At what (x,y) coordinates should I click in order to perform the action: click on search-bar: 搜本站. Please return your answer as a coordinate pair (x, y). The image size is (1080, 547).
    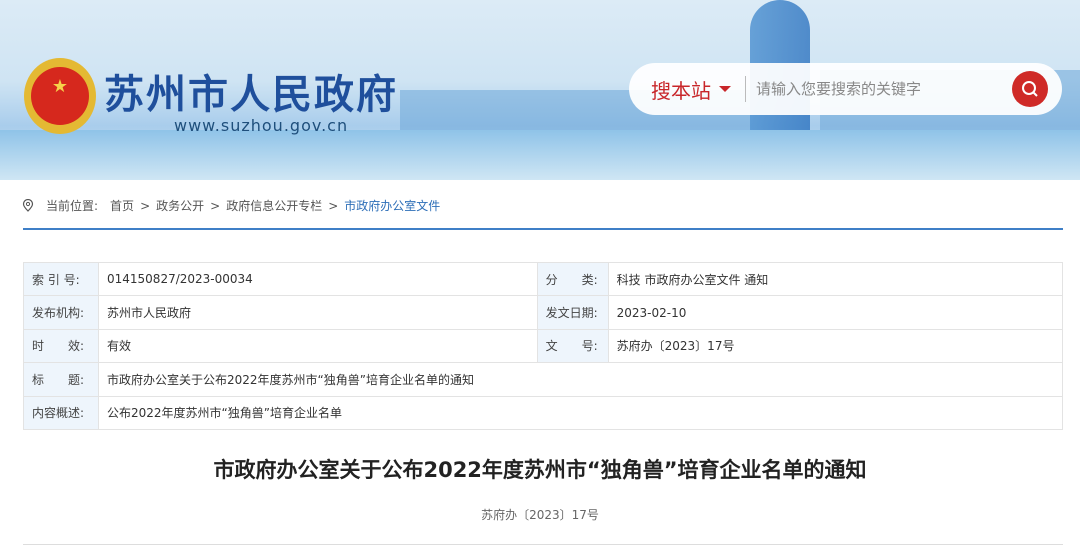
    Looking at the image, I should click on (845, 89).